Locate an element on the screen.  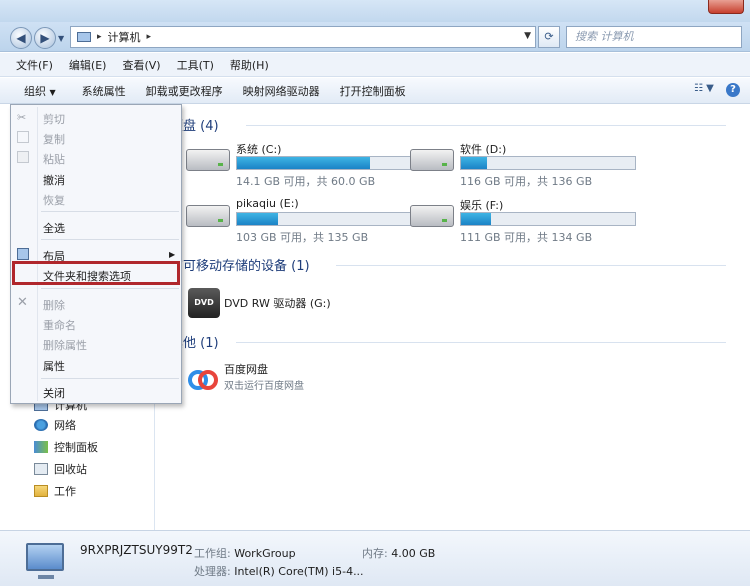
drive-c: 系统 (C:) 14.1 GB 可用，共 60.0 GB is located at coordinates (306, 164).